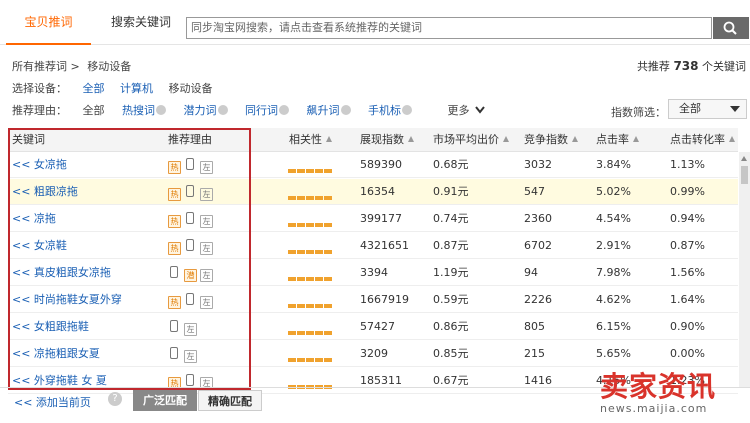  I want to click on help-icon: ?, so click(115, 399).